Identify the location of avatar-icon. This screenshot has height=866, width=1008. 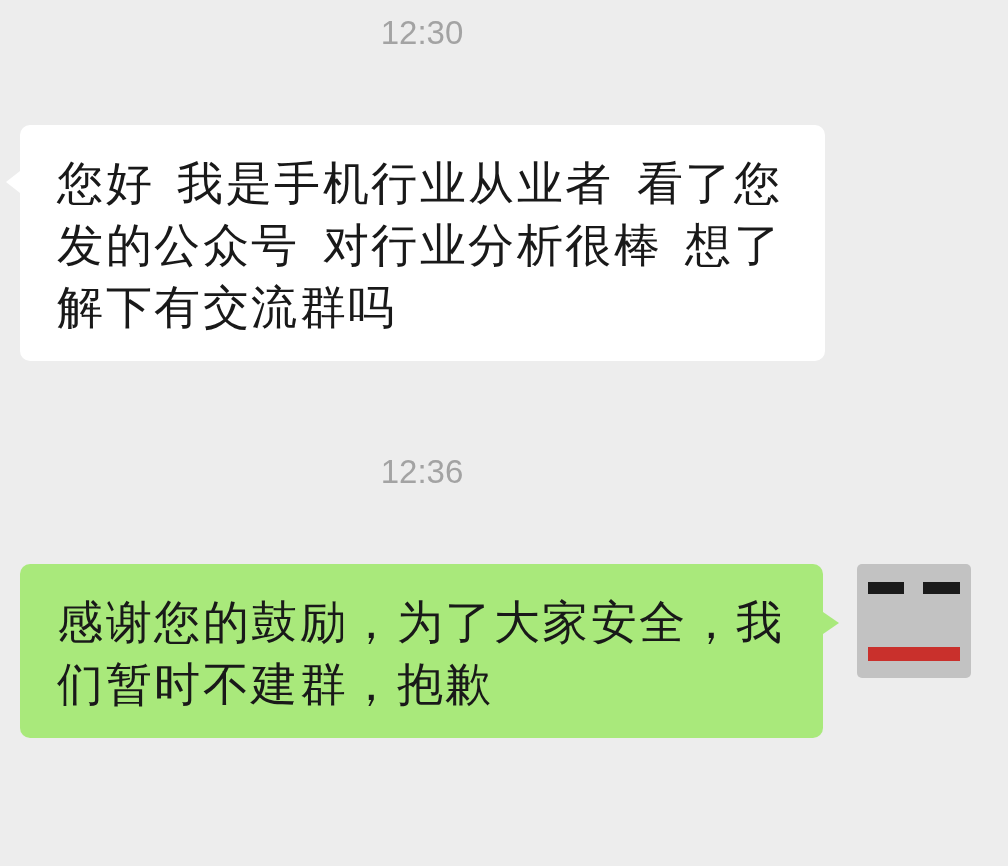
(914, 621).